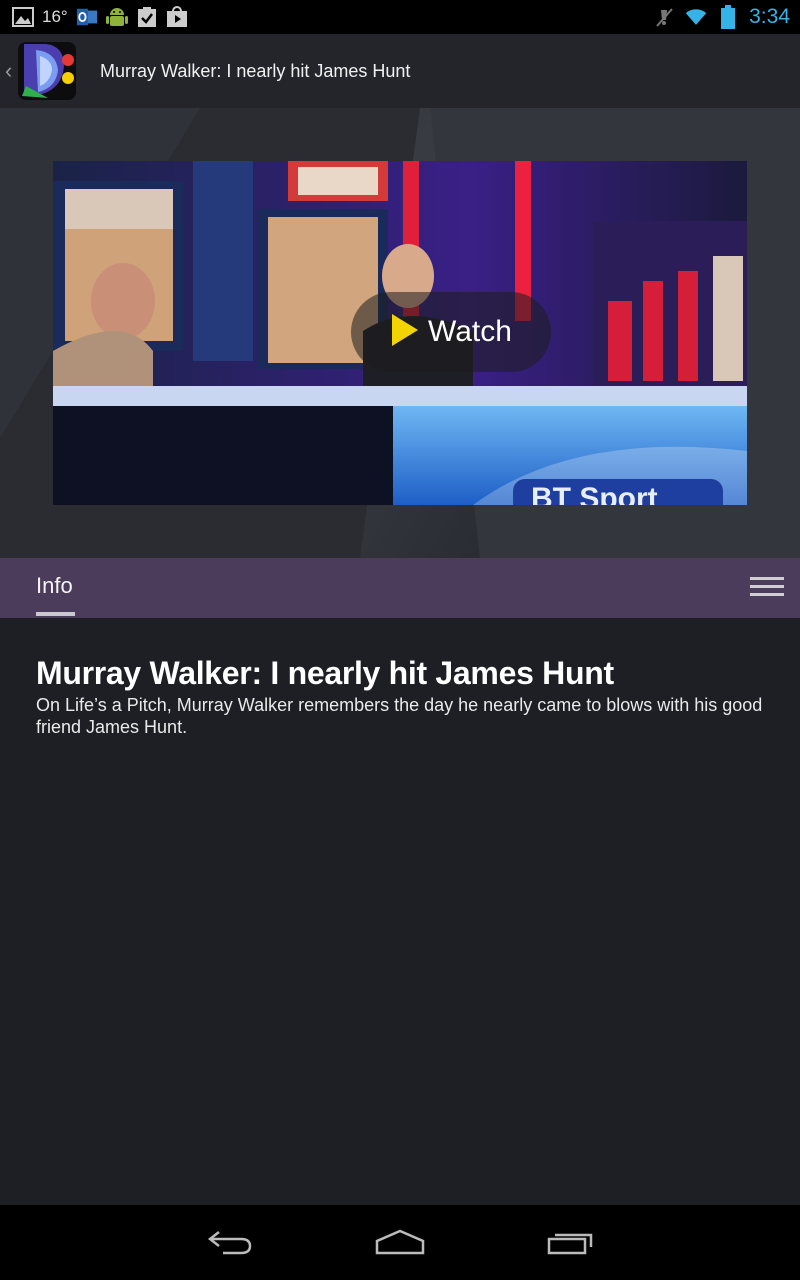 The image size is (800, 1280). I want to click on tab-info-label: Info, so click(54, 585).